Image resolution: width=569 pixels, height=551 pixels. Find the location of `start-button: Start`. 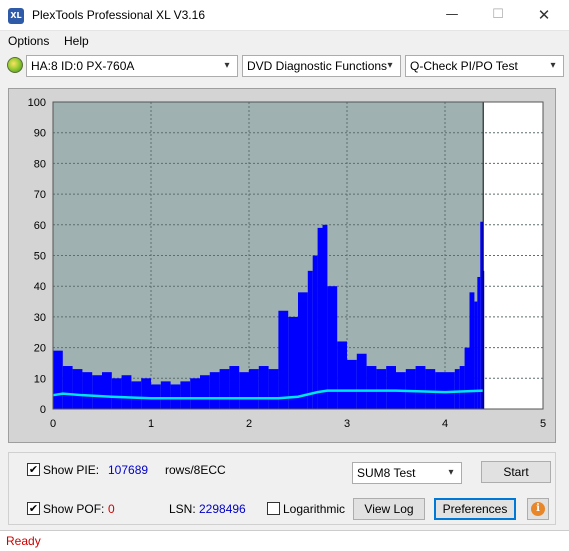

start-button: Start is located at coordinates (516, 472).